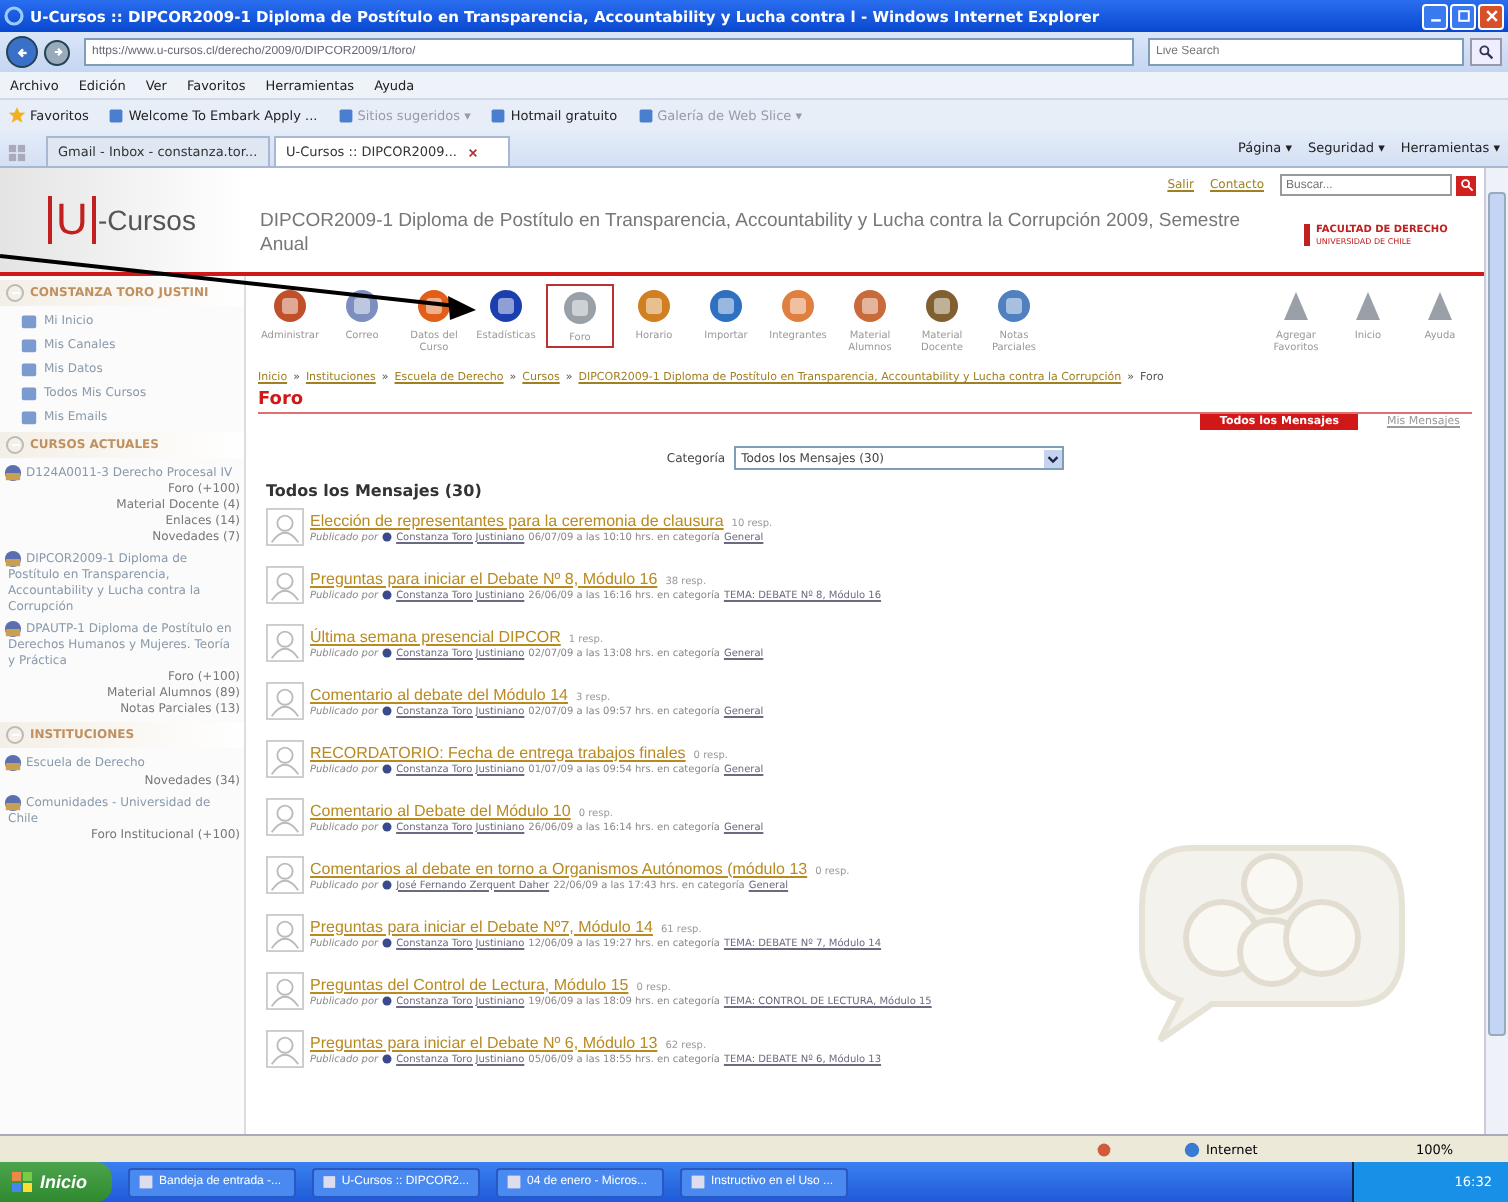 This screenshot has width=1508, height=1202. I want to click on browser-icon, so click(14, 16).